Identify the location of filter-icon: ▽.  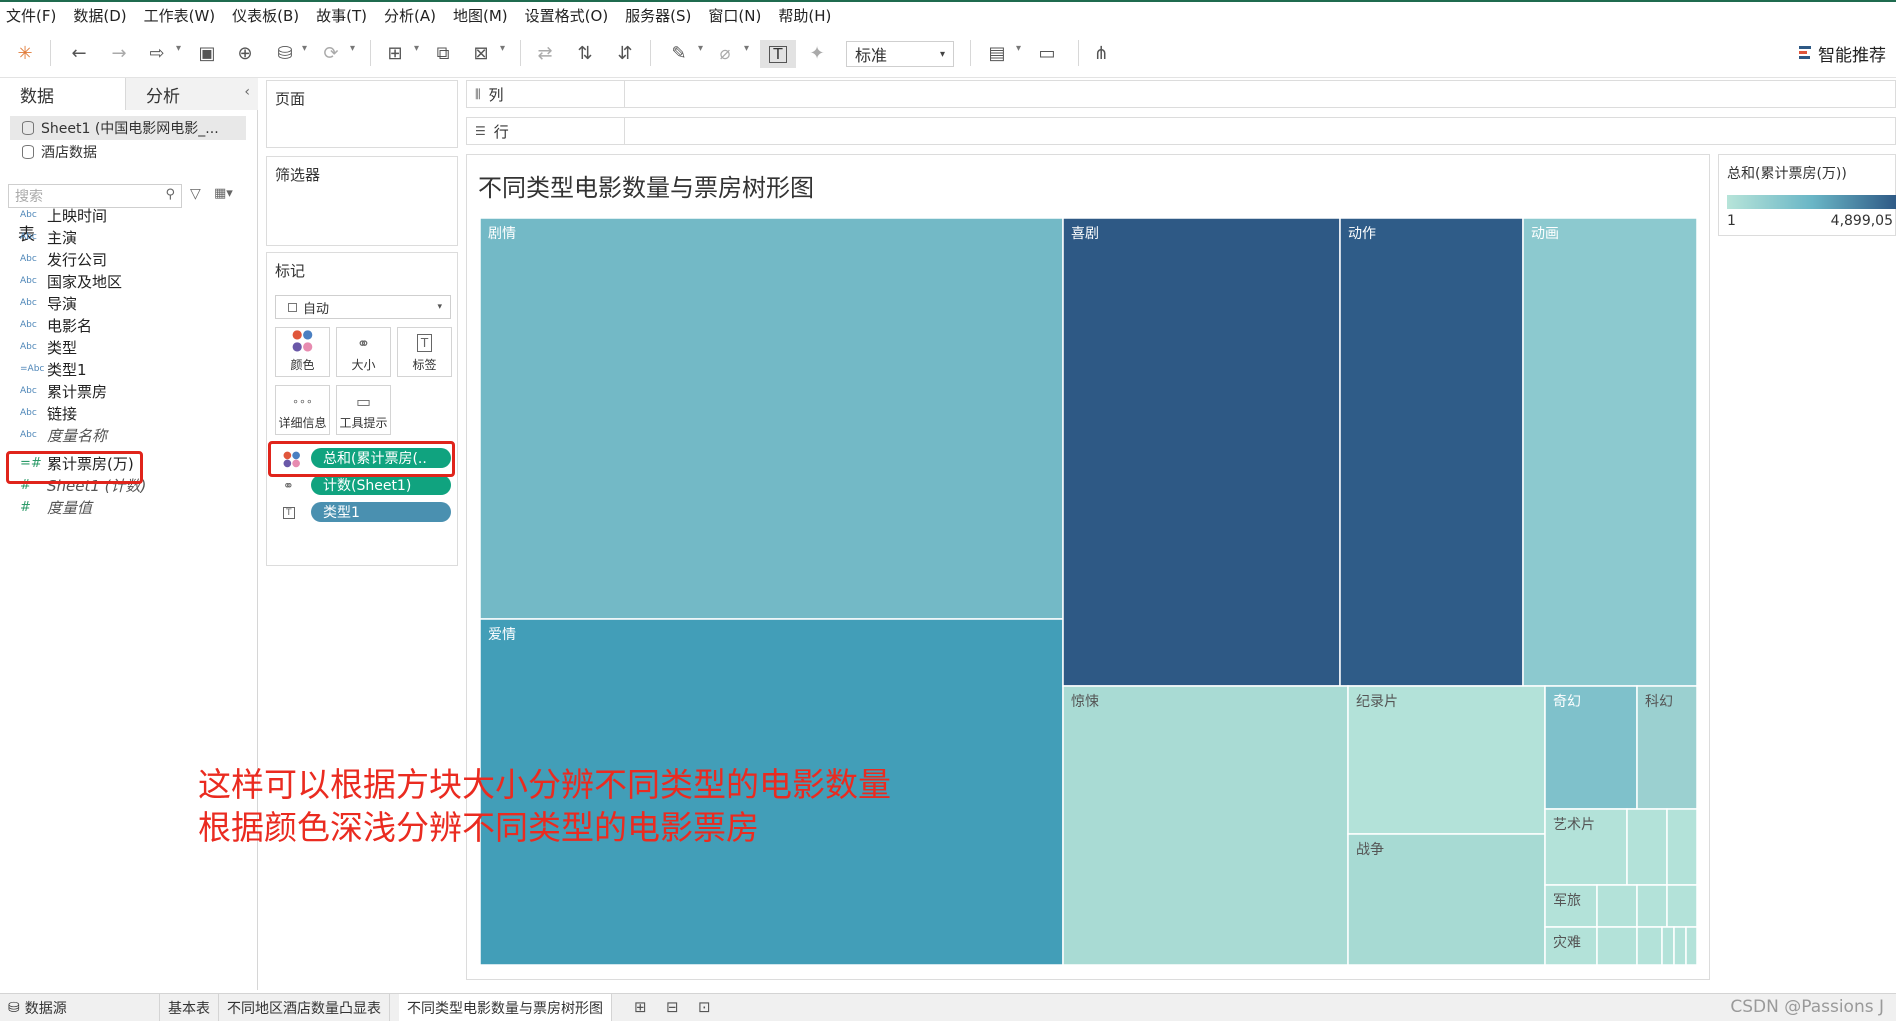
(195, 194).